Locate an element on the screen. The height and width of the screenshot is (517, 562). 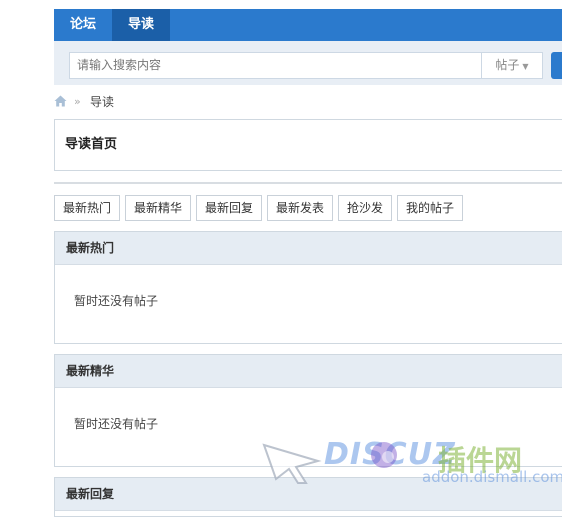
page-title: 导读首页 is located at coordinates (91, 144).